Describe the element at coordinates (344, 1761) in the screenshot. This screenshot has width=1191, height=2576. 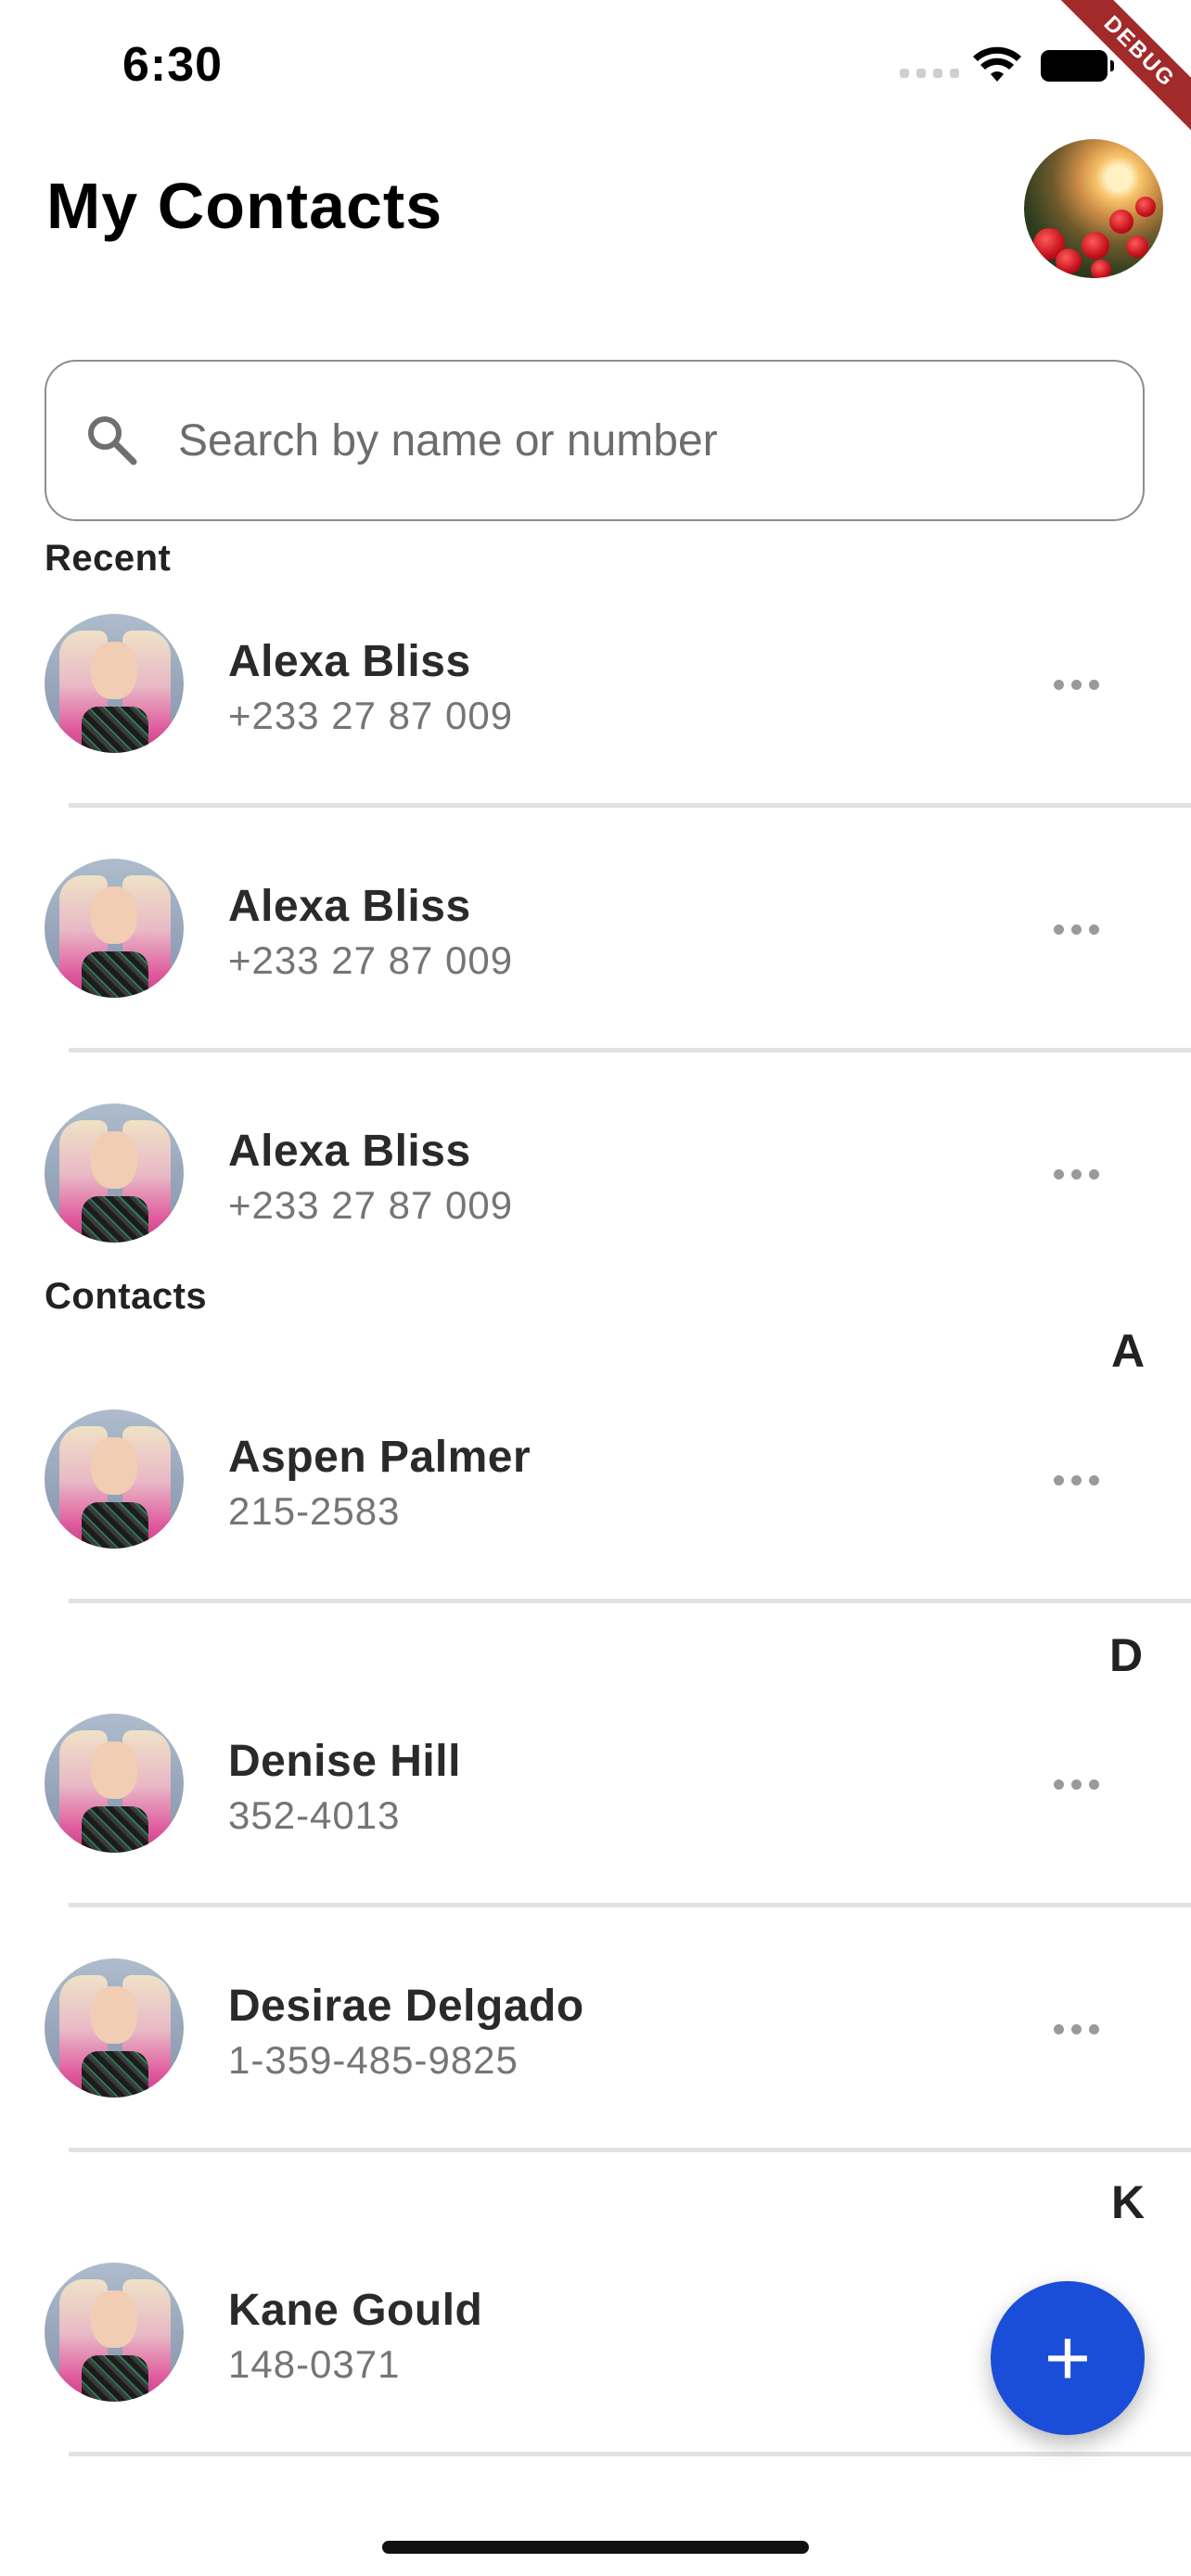
I see `contact-name: Denise Hill` at that location.